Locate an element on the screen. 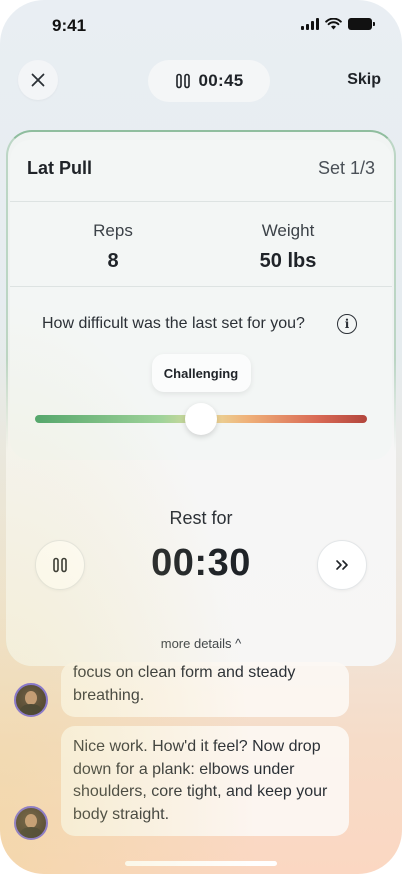 Image resolution: width=402 pixels, height=874 pixels. close-icon is located at coordinates (38, 80).